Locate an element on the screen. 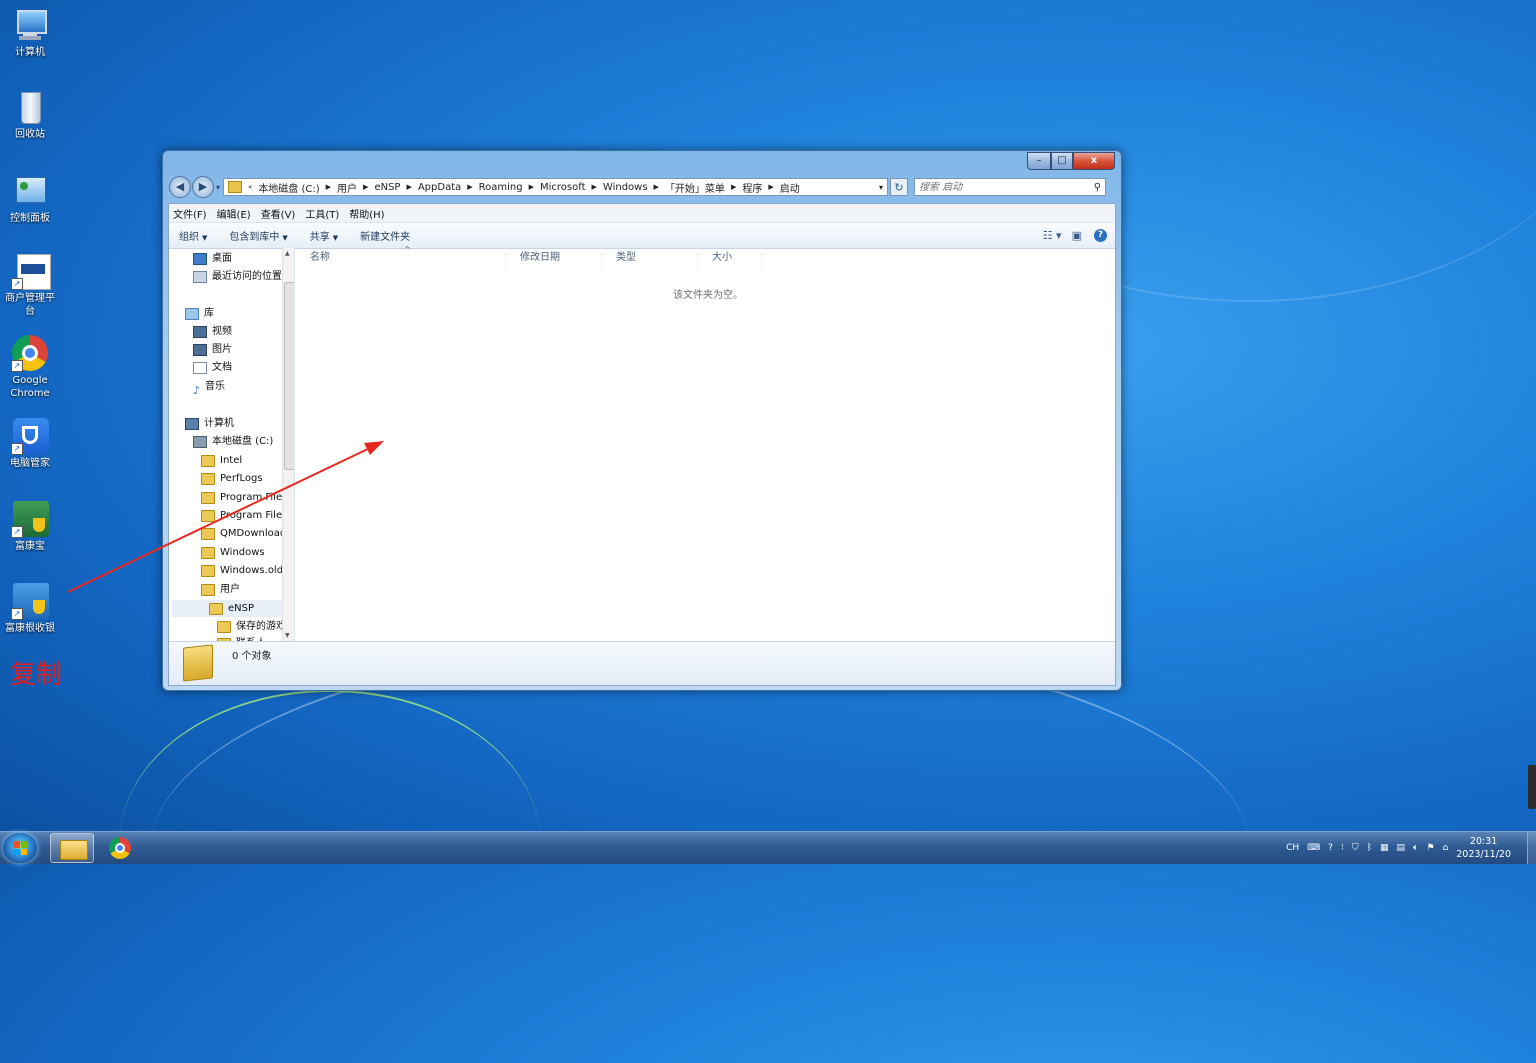  forward-button: ▶ is located at coordinates (203, 187).